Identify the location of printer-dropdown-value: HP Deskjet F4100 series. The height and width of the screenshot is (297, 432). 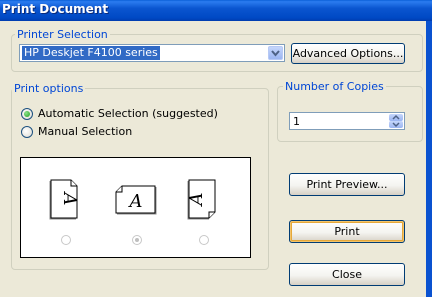
(91, 53).